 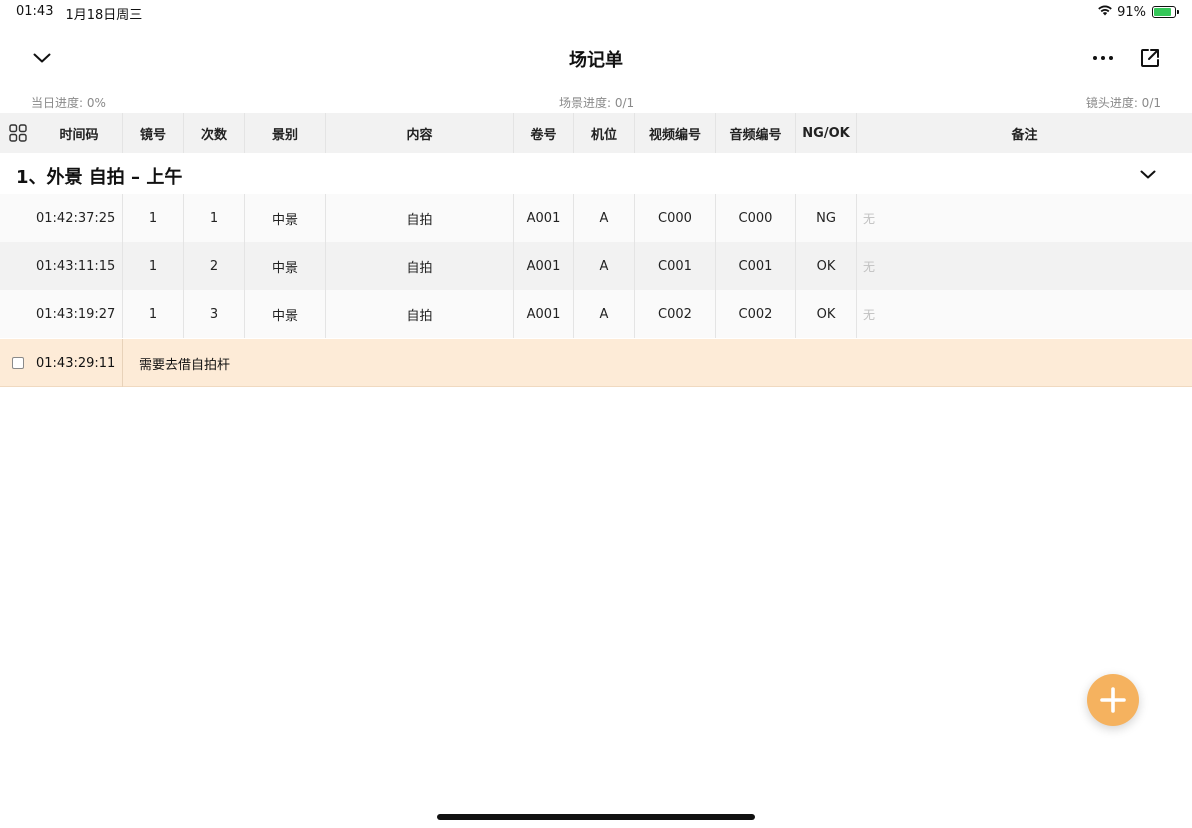 What do you see at coordinates (122, 363) in the screenshot?
I see `note-divider` at bounding box center [122, 363].